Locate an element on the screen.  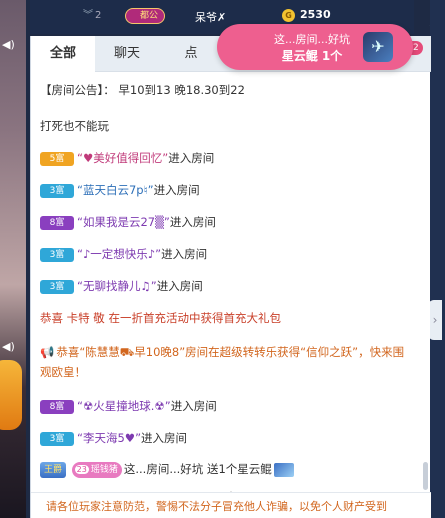
notice-message: 📢 恭喜“陈慧慧⛟早10晚8”房间在超级转转乐获得“信仰之跃”，快来围 is located at coordinates (222, 352).